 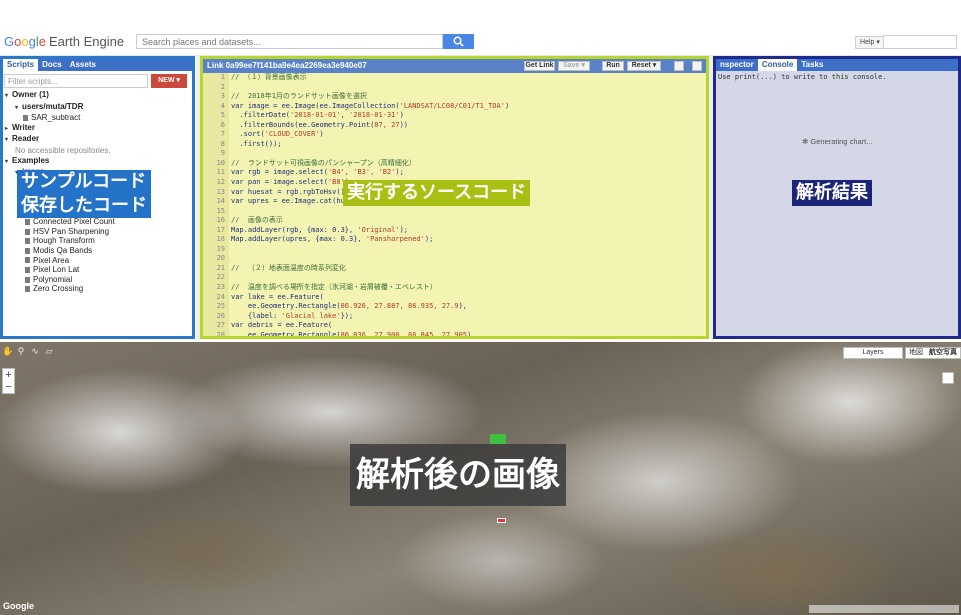 I want to click on zoom-out-button: −, so click(x=8, y=387).